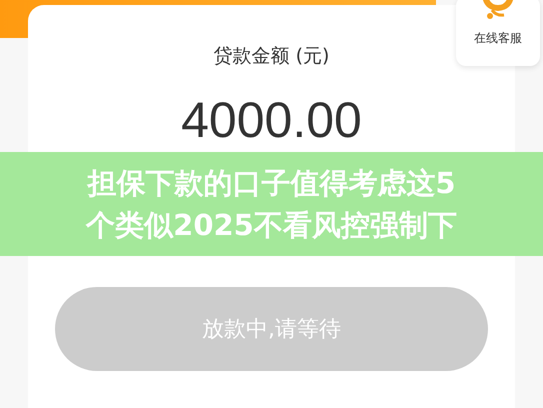  I want to click on headline-text: 个类似2025不看风控强制下, so click(271, 225).